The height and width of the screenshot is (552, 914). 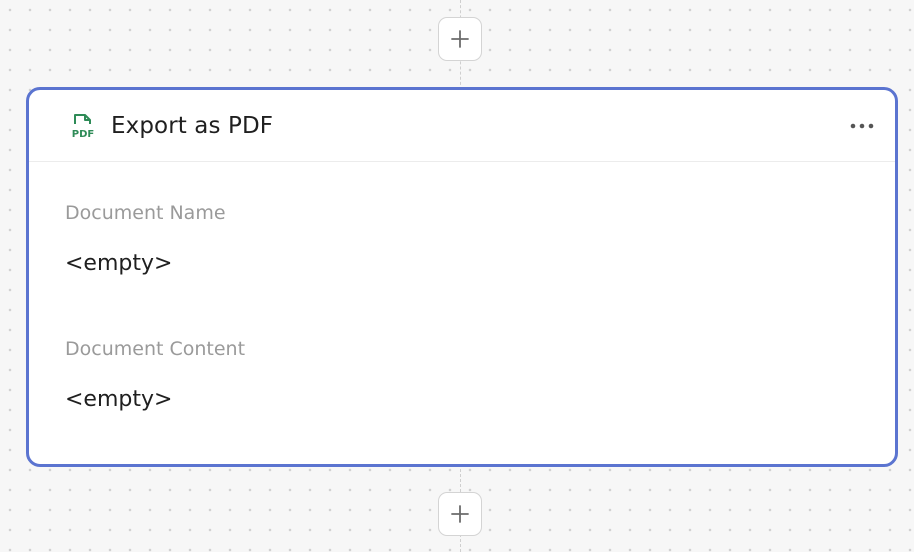 What do you see at coordinates (462, 126) in the screenshot?
I see `node-header: PDF Export as PDF` at bounding box center [462, 126].